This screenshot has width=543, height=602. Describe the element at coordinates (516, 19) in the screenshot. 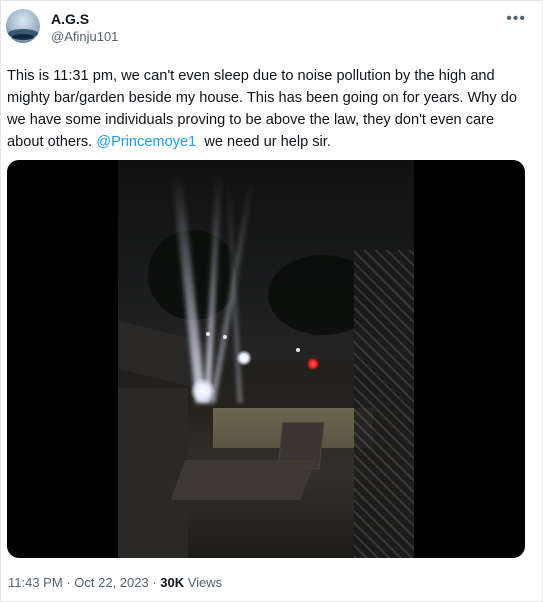

I see `more-dots-icon: •••` at that location.